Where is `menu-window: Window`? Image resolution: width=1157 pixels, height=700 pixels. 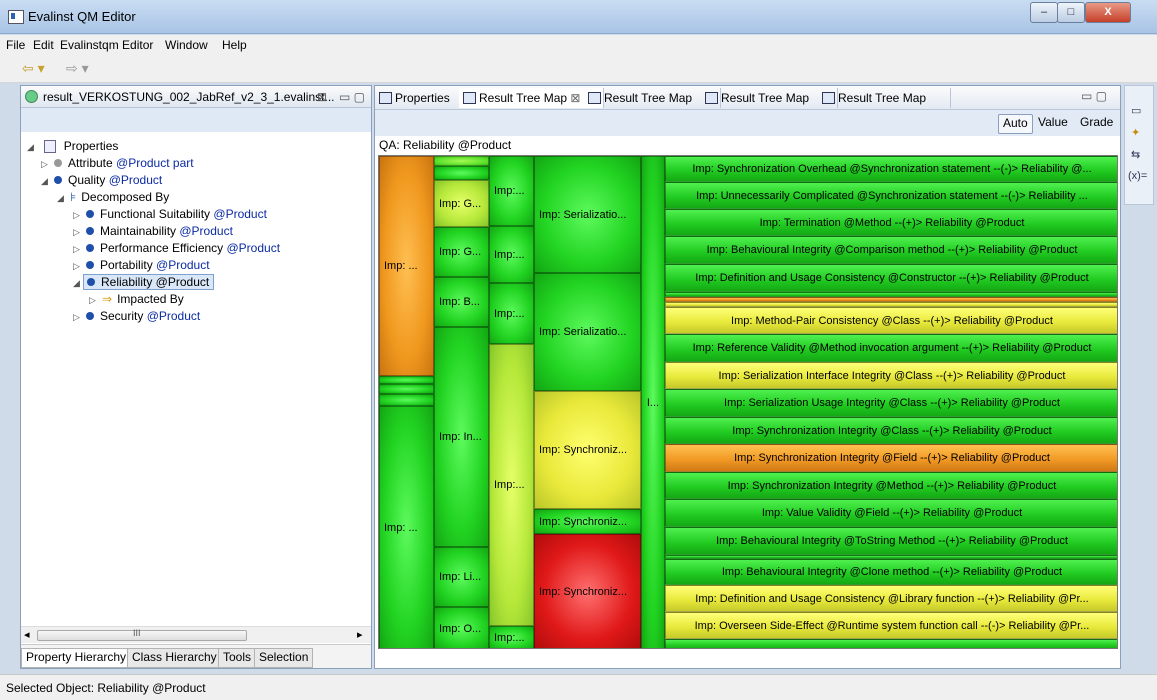 menu-window: Window is located at coordinates (186, 45).